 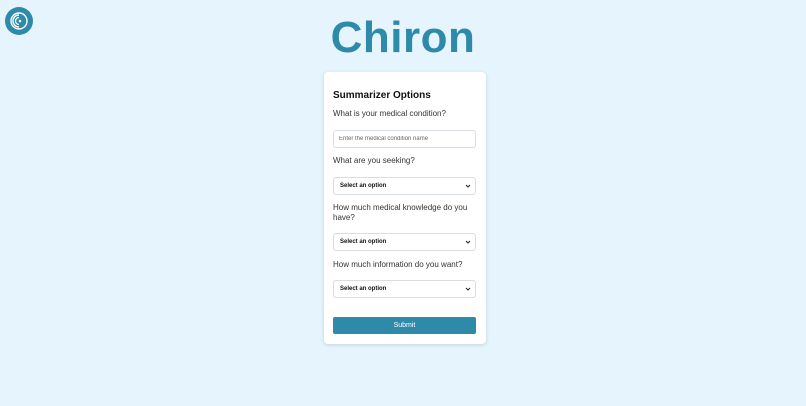 I want to click on app-title: Chiron, so click(x=403, y=37).